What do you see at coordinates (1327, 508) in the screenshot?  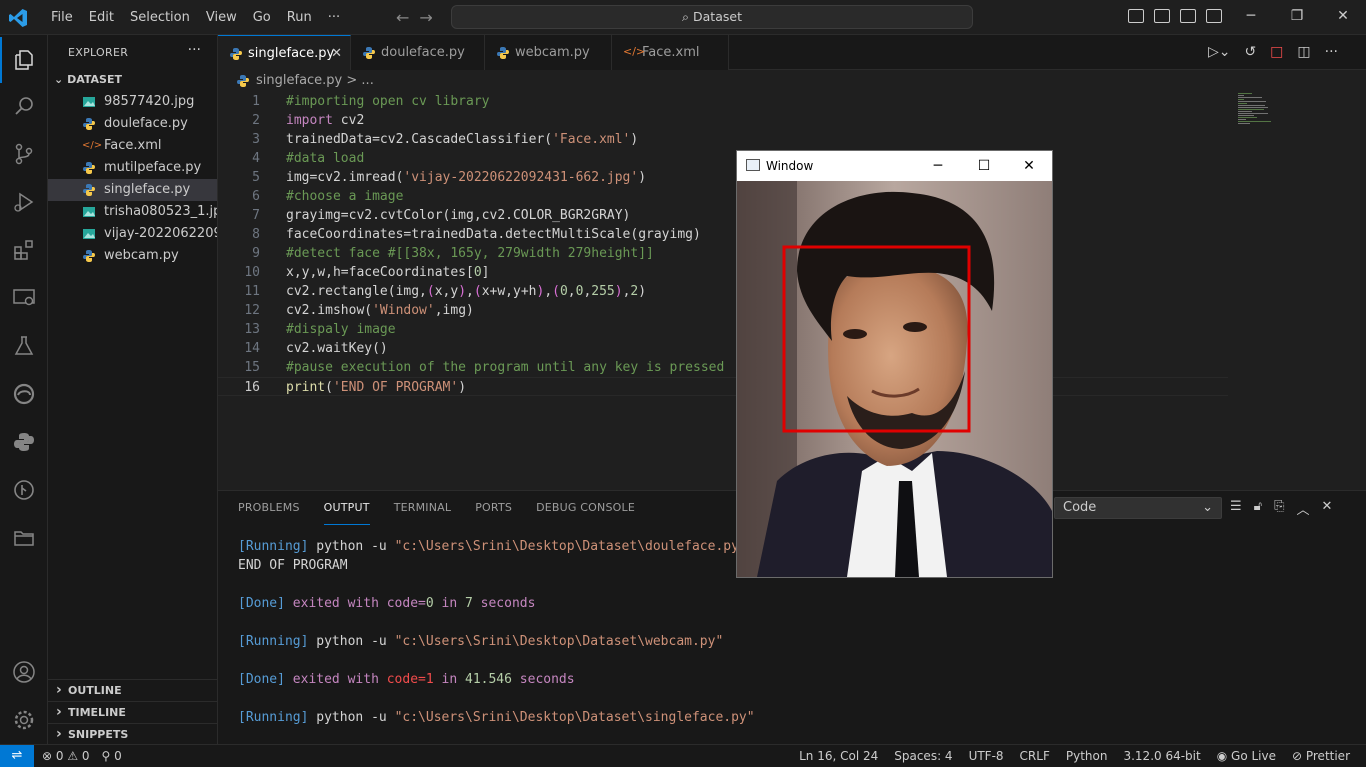 I see `close-panel-icon: ✕` at bounding box center [1327, 508].